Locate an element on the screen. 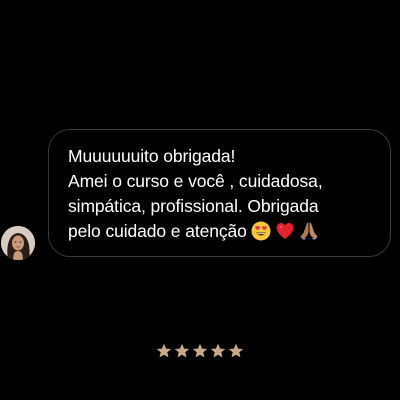 The image size is (400, 400). message-line-text: pelo cuidado e atenção is located at coordinates (157, 231).